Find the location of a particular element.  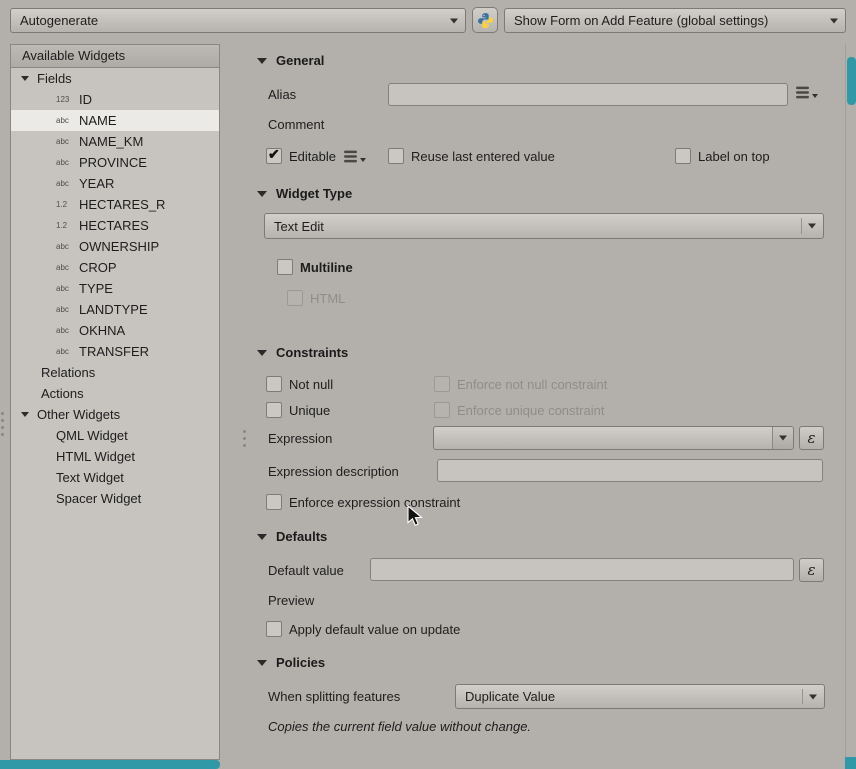

enforce-expression-option: Enforce expression constraint is located at coordinates (363, 502).